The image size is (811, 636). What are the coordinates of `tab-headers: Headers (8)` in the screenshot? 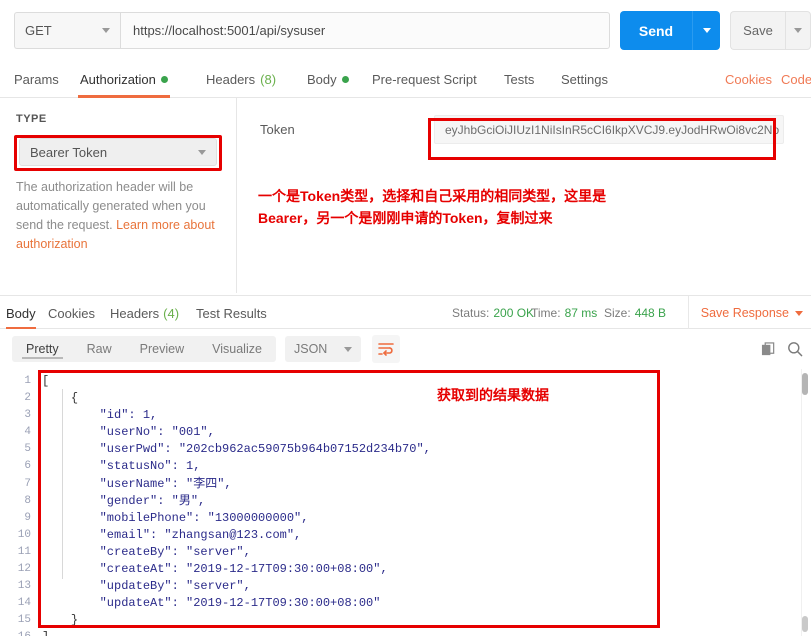 It's located at (241, 79).